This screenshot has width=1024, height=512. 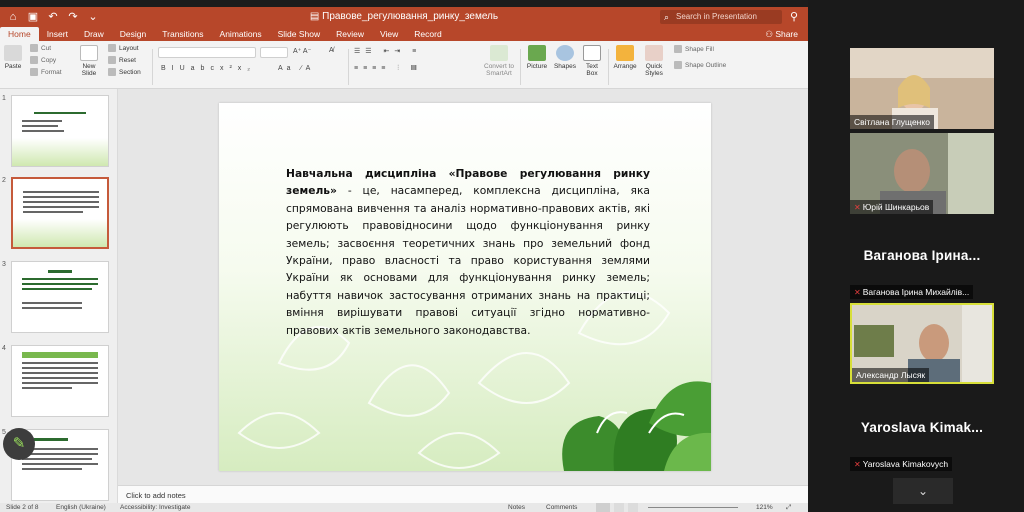 What do you see at coordinates (463, 494) in the screenshot?
I see `notes-pane: Click to add notes` at bounding box center [463, 494].